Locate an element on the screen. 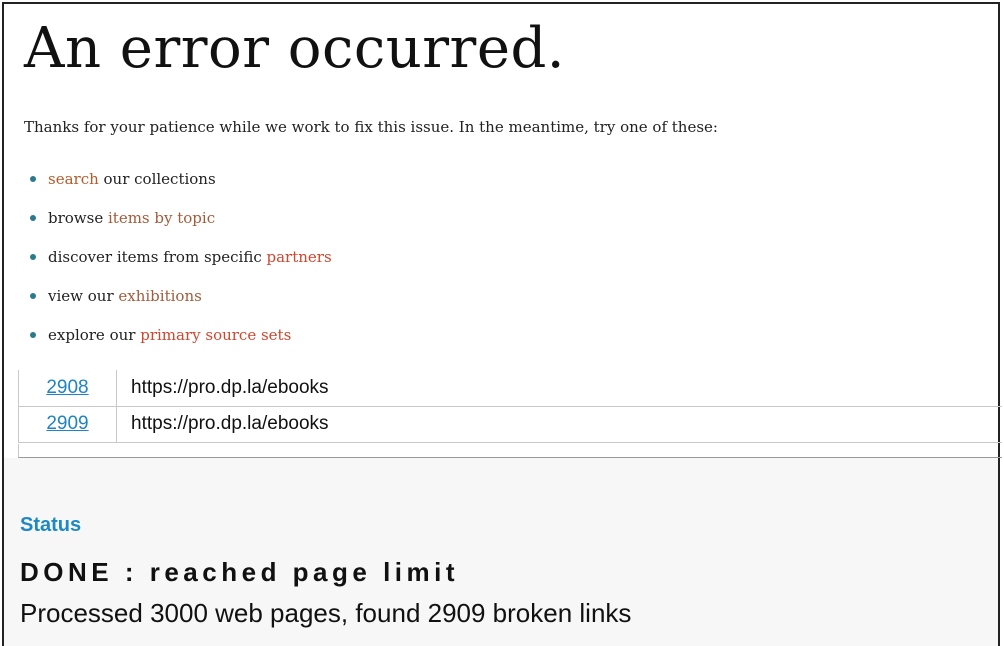  suggestion-item-exhibitions: view our exhibitions is located at coordinates (180, 302).